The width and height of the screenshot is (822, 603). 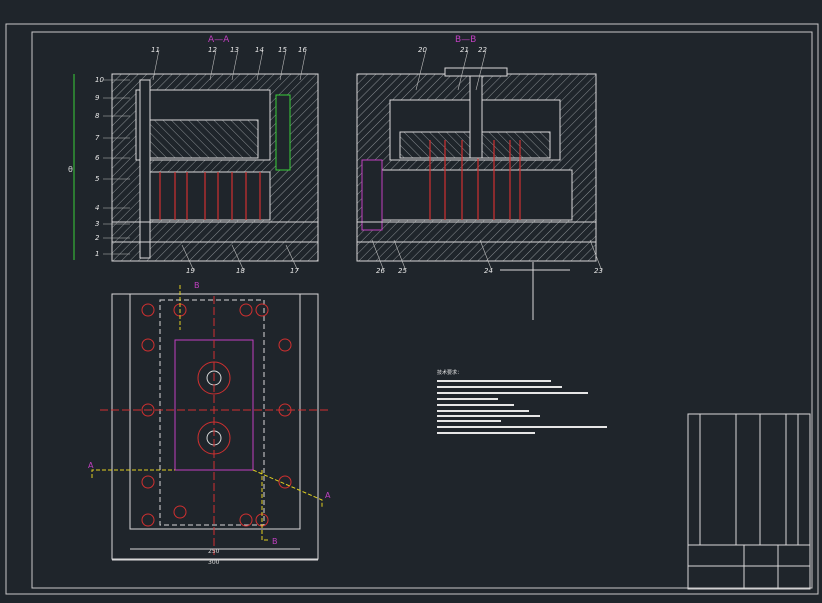 I want to click on section-bb-view: B—B, so click(x=476, y=177).